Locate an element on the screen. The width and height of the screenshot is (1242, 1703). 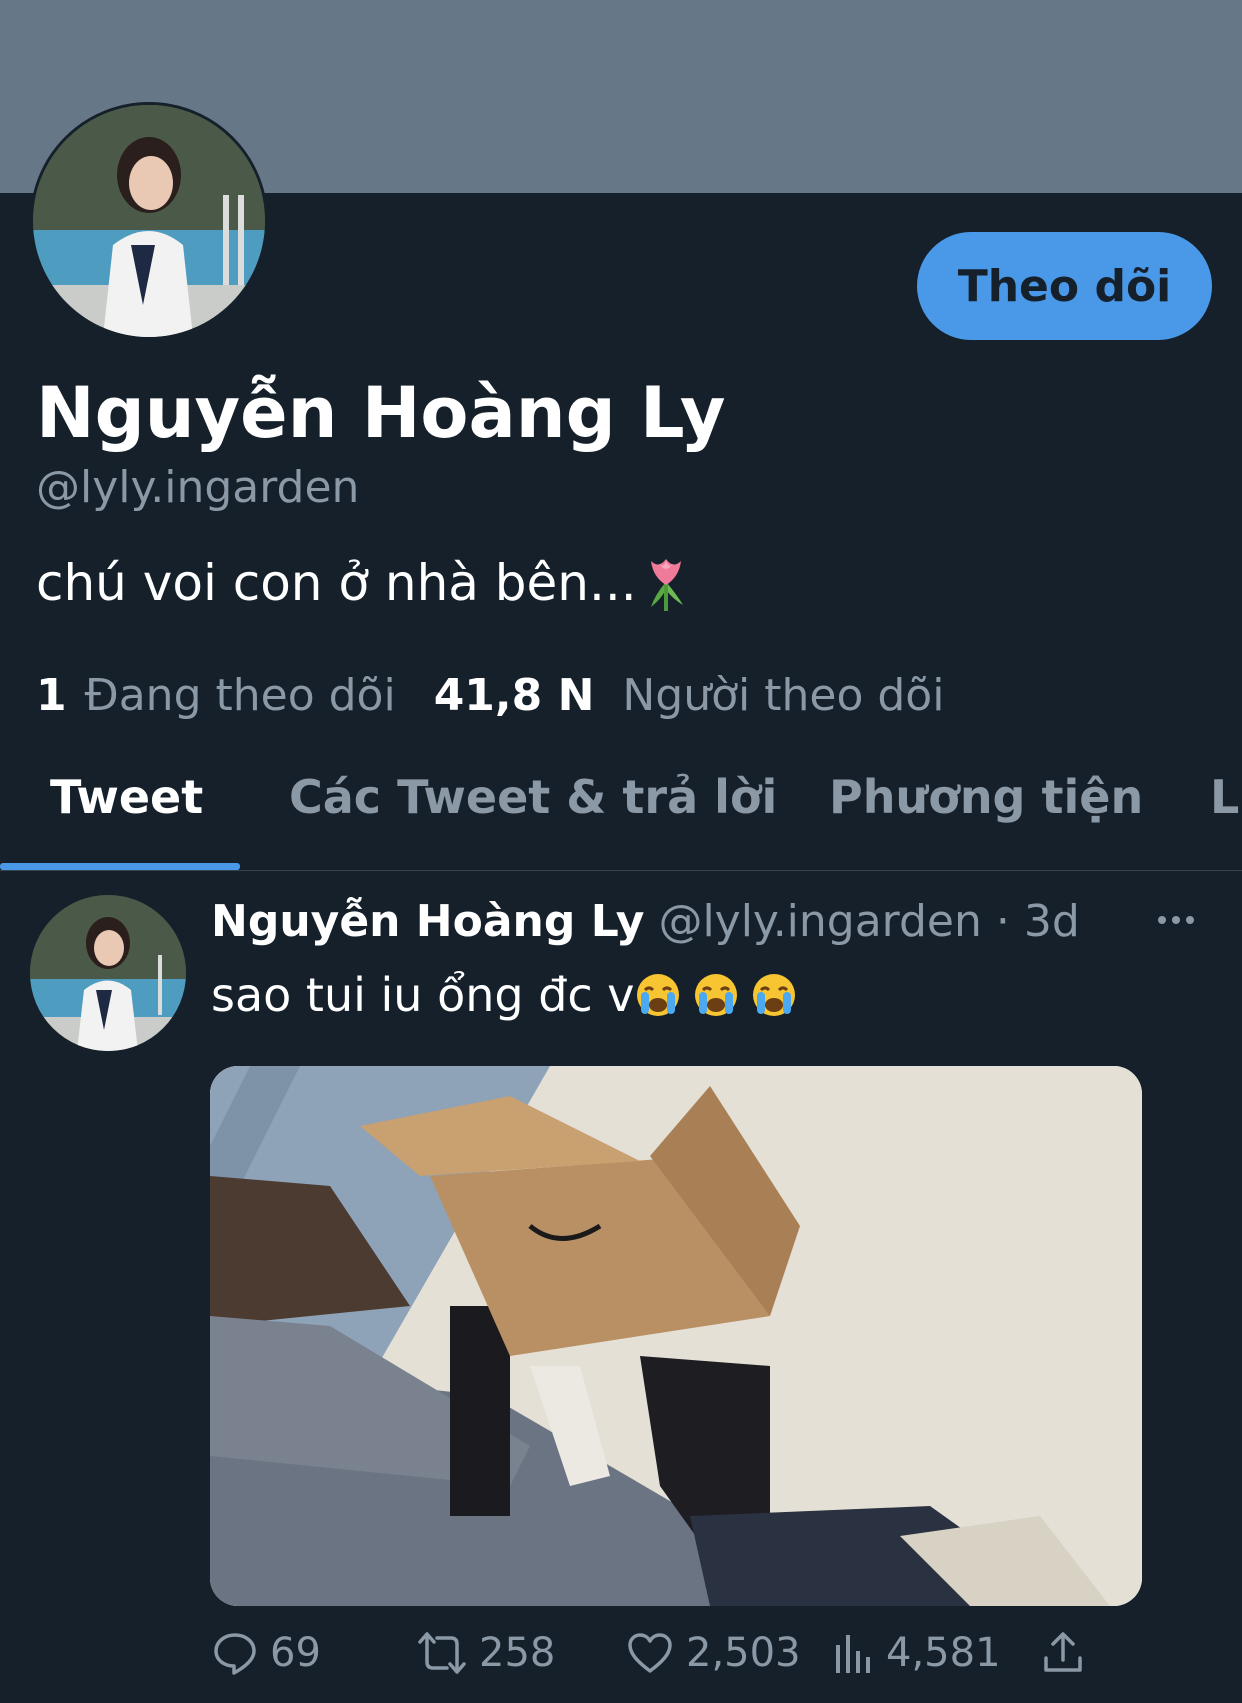
following-label: Đang theo dõi is located at coordinates (240, 695).